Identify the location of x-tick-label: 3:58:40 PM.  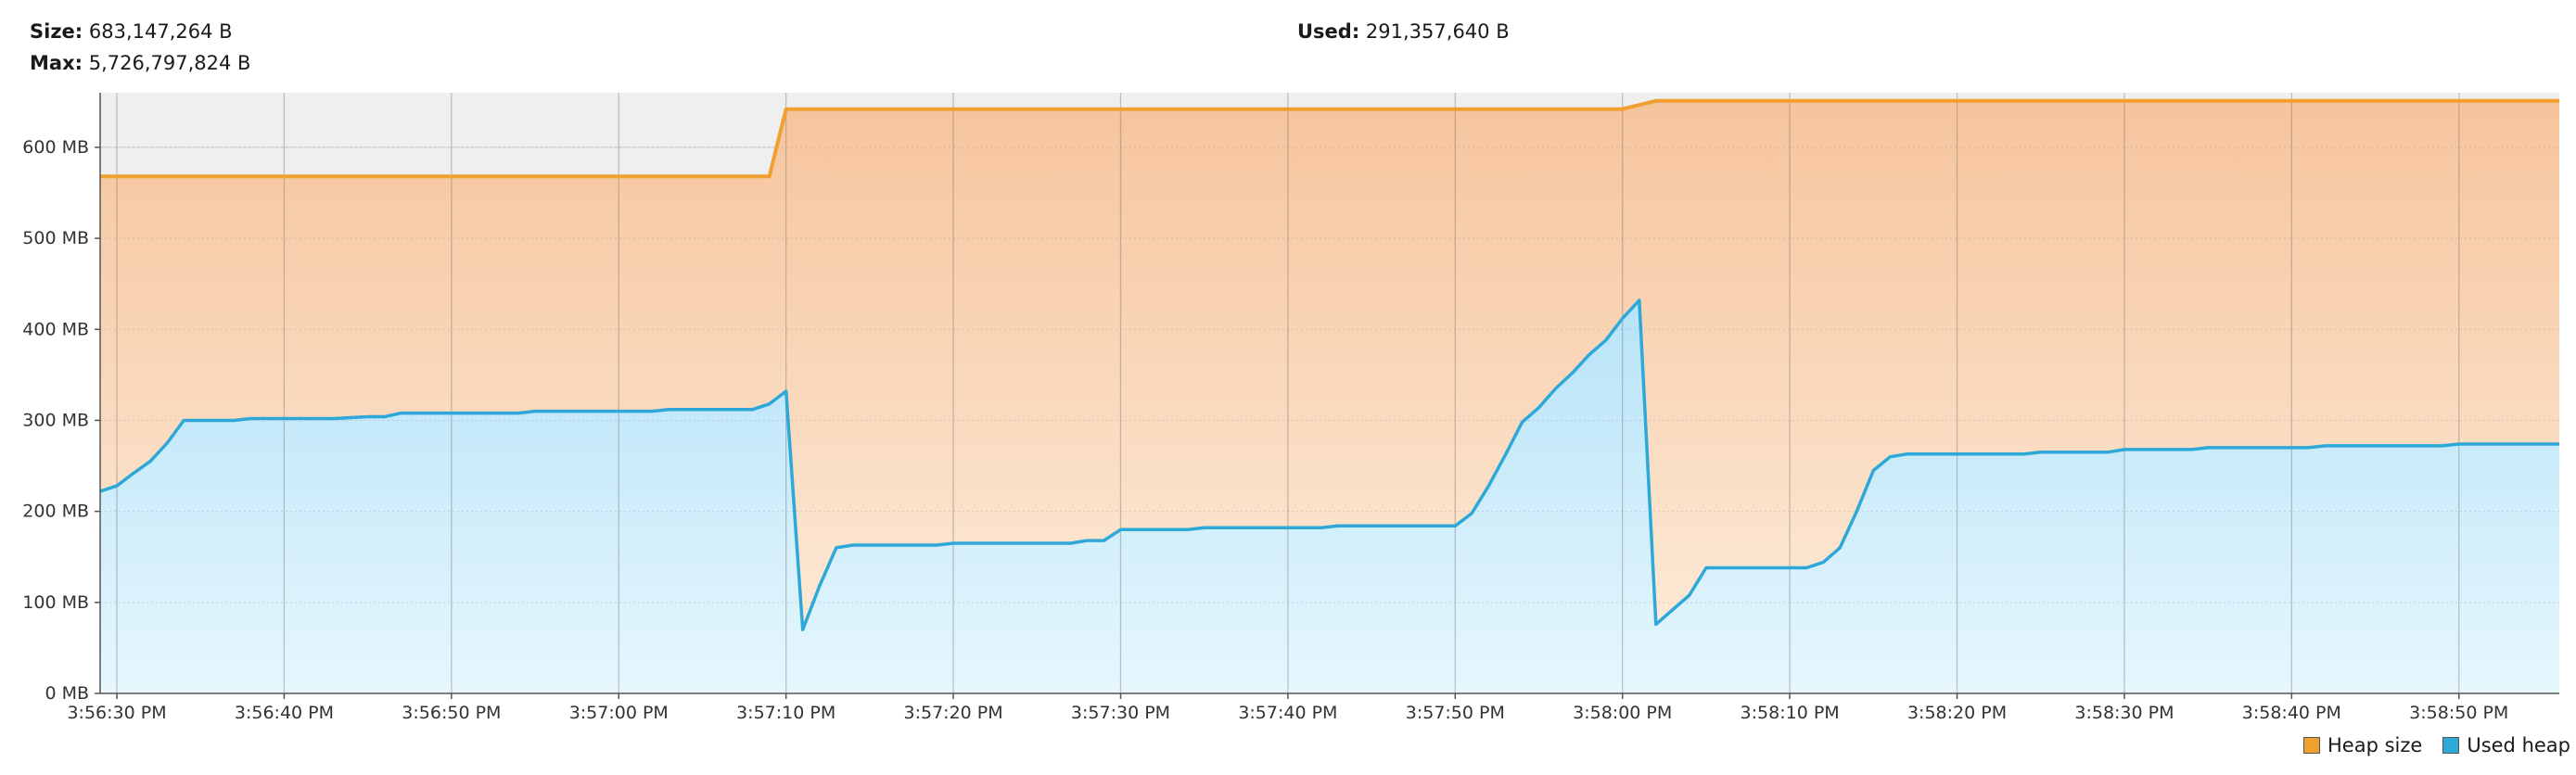
(2291, 713).